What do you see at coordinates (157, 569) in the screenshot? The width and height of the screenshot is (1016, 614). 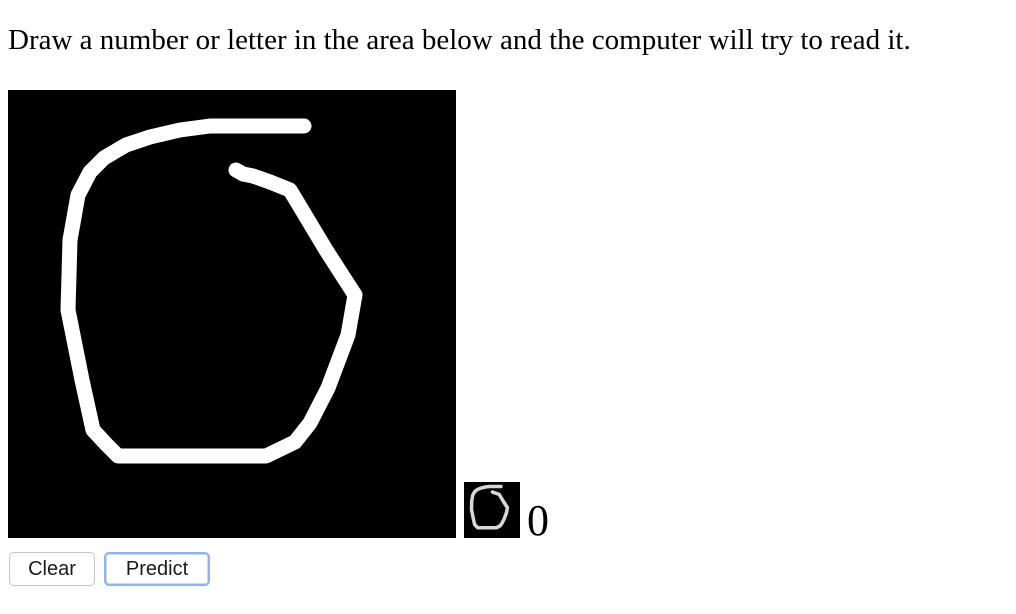 I see `predict-button: Predict` at bounding box center [157, 569].